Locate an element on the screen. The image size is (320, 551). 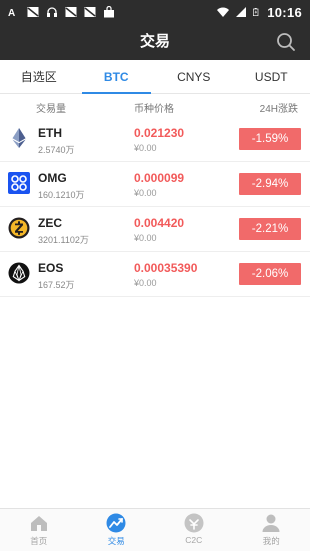
nav-home: 首页 is located at coordinates (39, 530).